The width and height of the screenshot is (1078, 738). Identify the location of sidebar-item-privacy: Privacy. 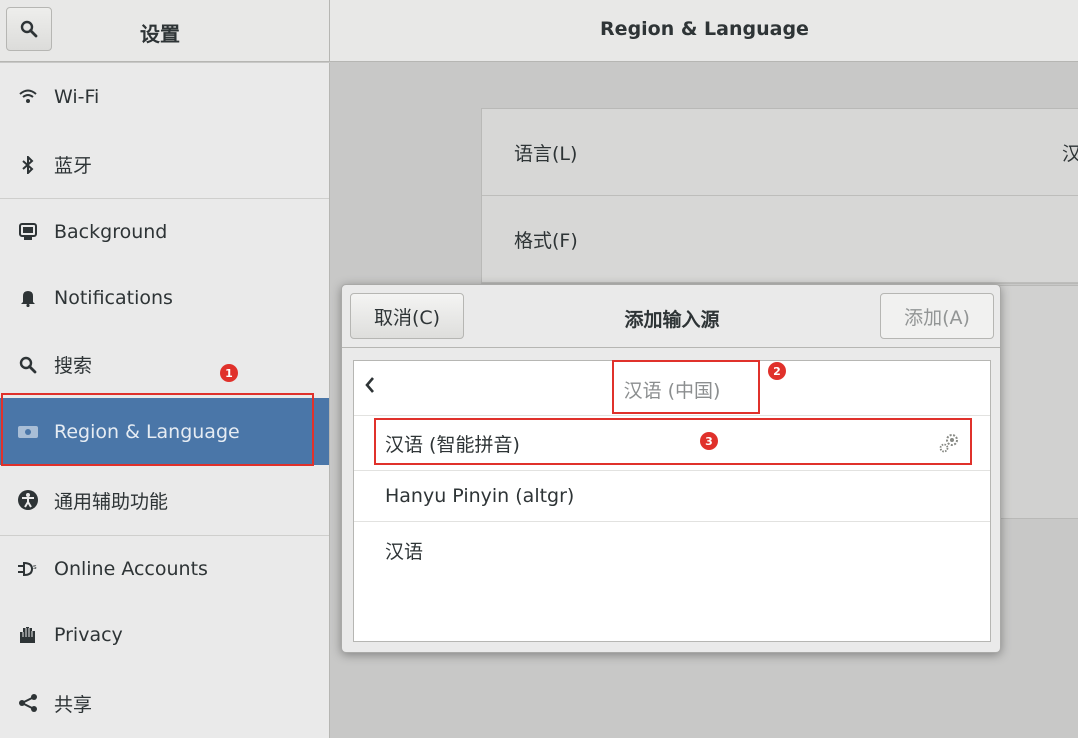
(164, 635).